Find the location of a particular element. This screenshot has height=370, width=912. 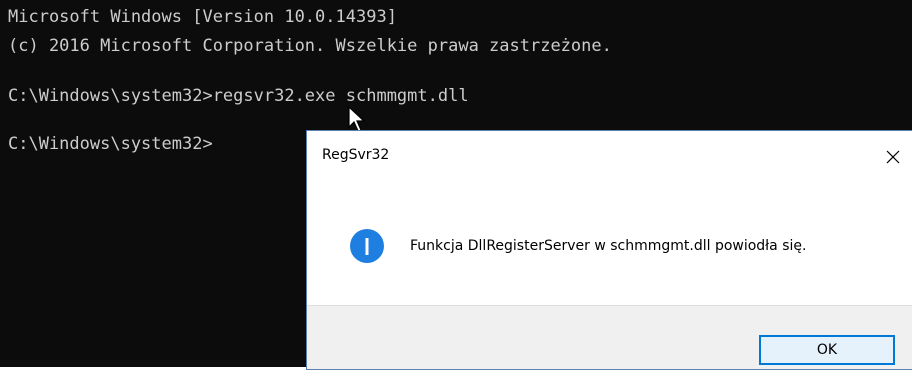

console-line-prompt: C:\Windows\system32> is located at coordinates (110, 144).